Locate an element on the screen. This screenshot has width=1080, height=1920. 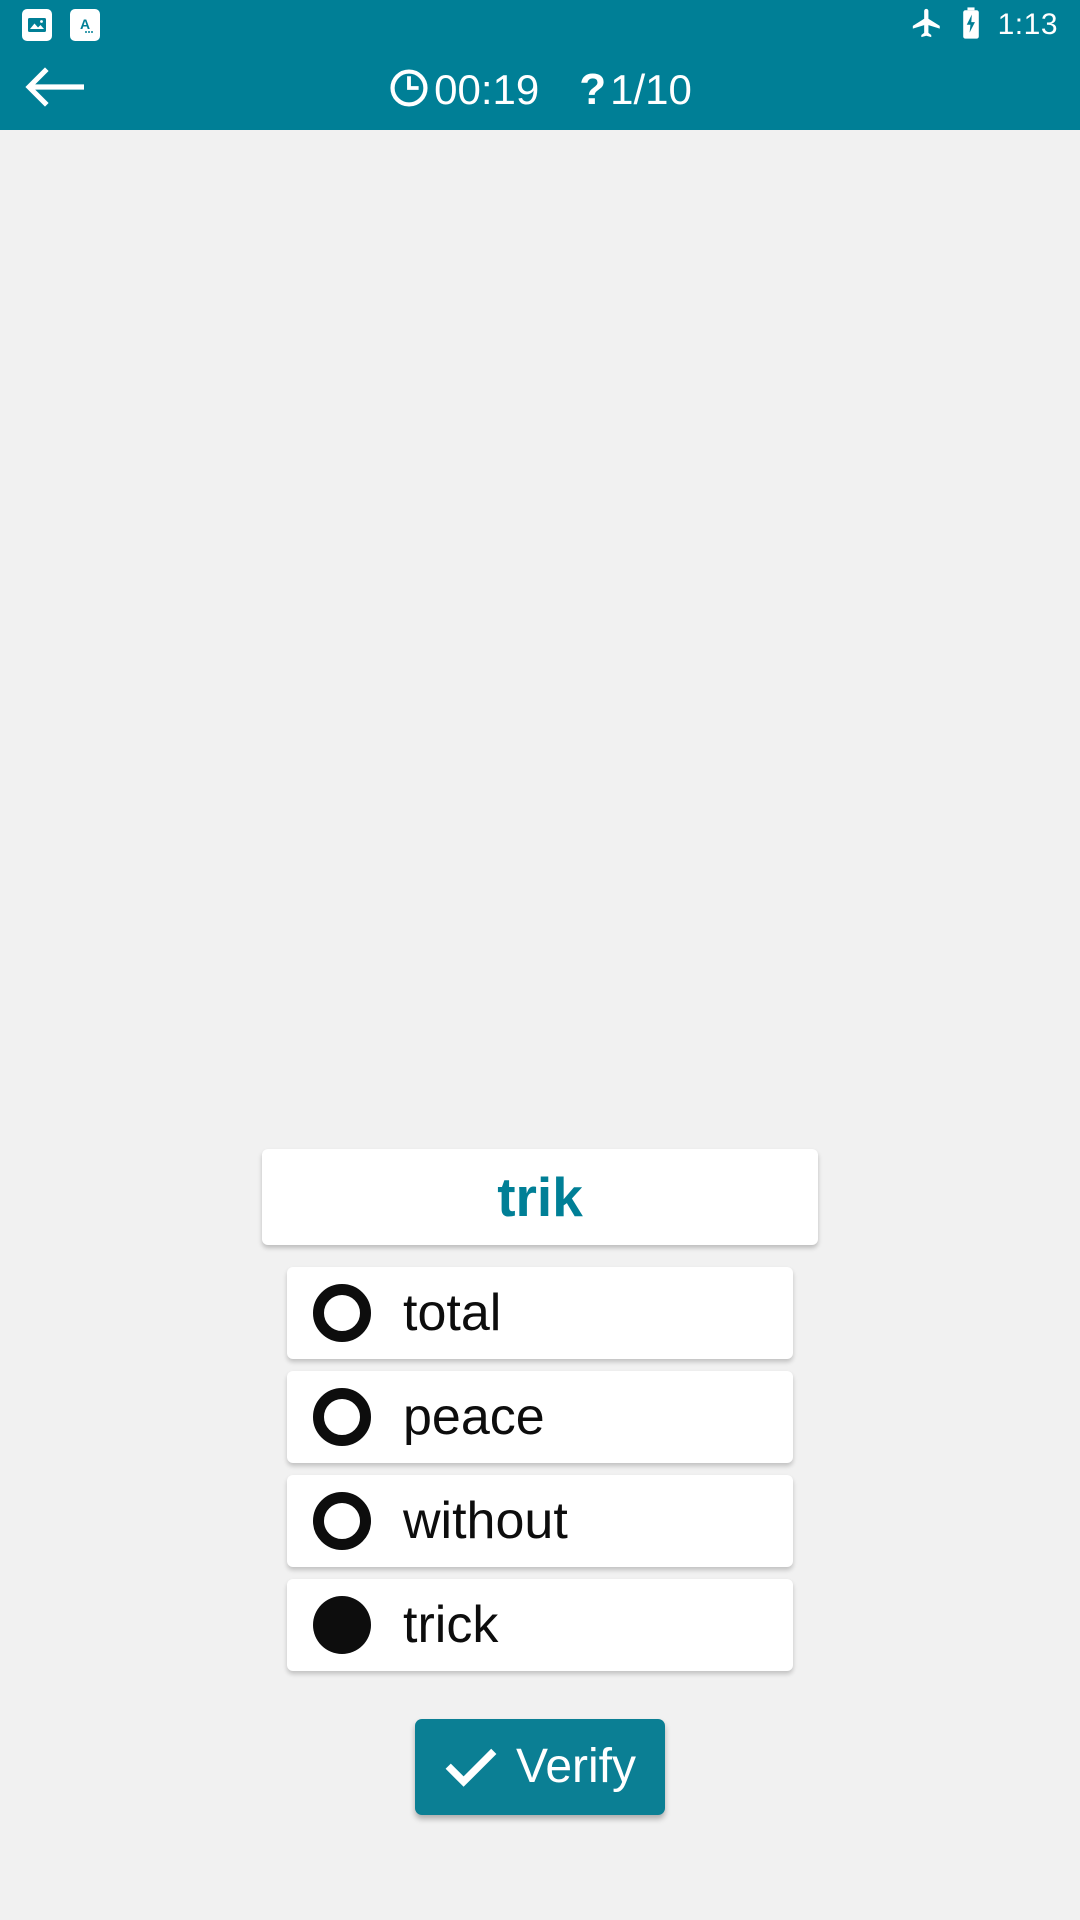
quiz-timer: 00:19 is located at coordinates (463, 90).